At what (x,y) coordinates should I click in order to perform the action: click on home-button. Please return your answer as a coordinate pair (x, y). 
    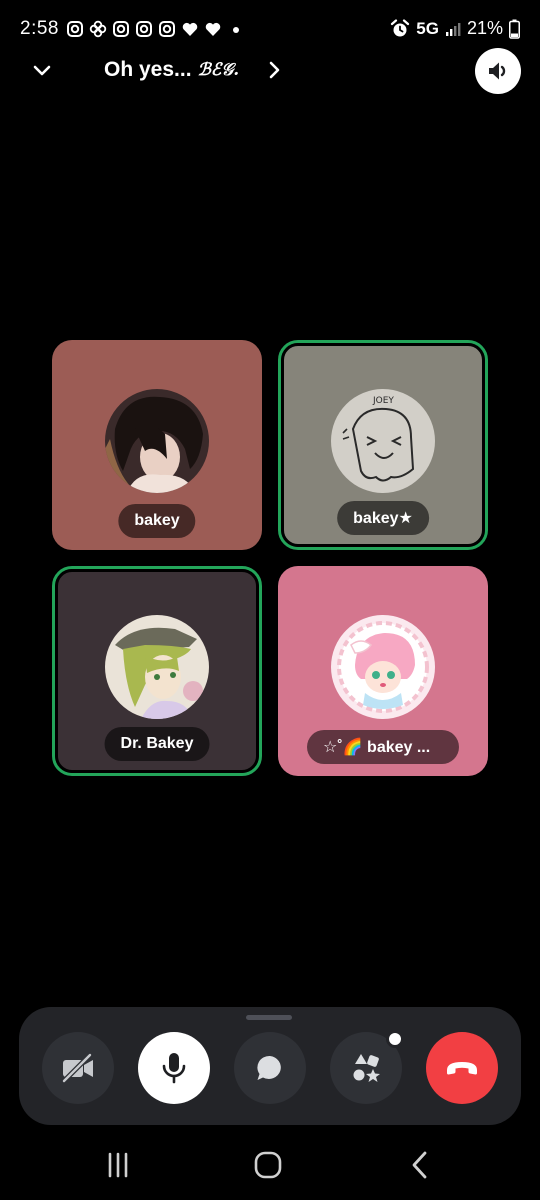
    Looking at the image, I should click on (268, 1165).